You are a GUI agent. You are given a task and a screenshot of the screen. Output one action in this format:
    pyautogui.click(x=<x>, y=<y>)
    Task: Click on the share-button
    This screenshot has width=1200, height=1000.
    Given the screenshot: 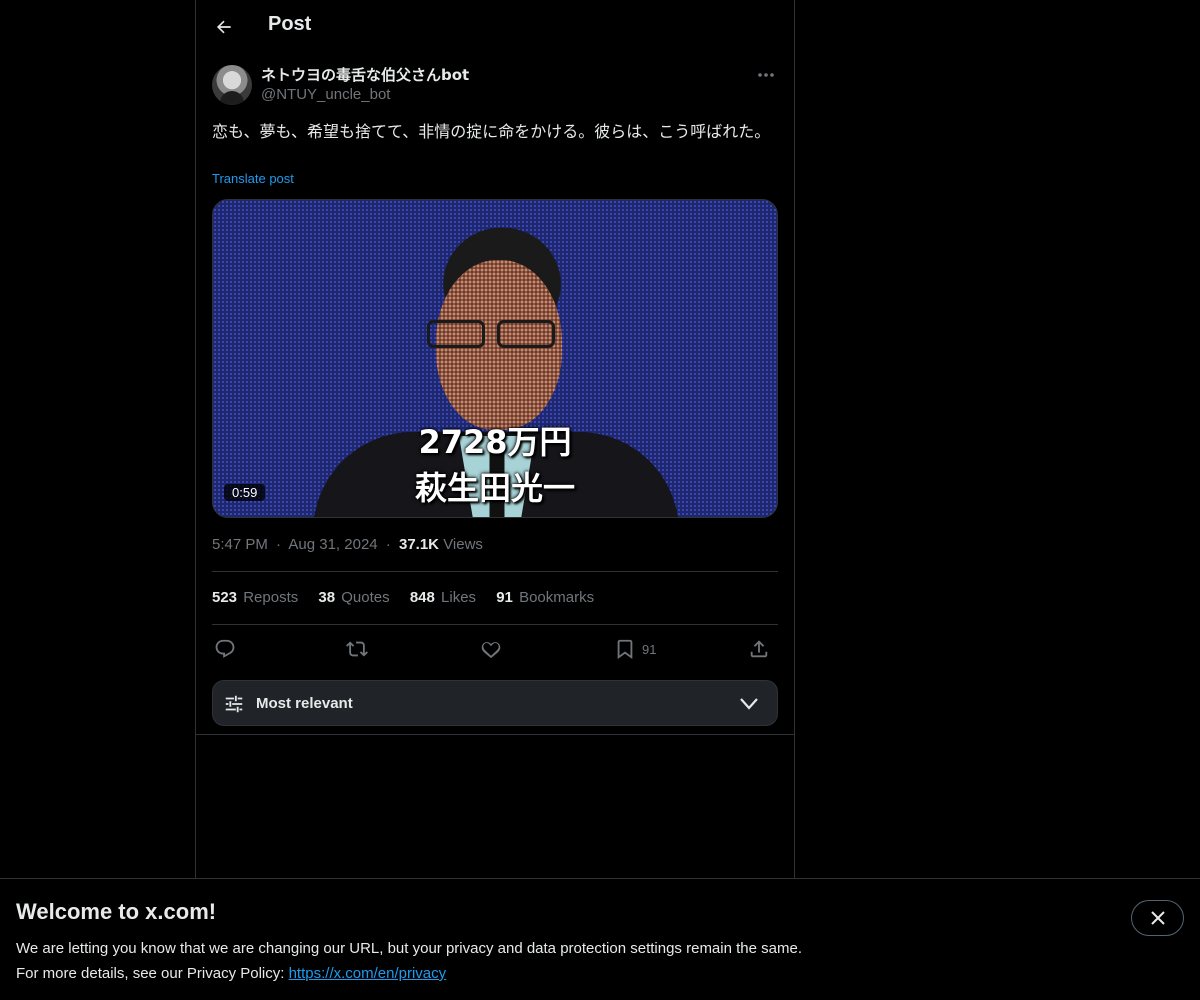 What is the action you would take?
    pyautogui.click(x=759, y=649)
    